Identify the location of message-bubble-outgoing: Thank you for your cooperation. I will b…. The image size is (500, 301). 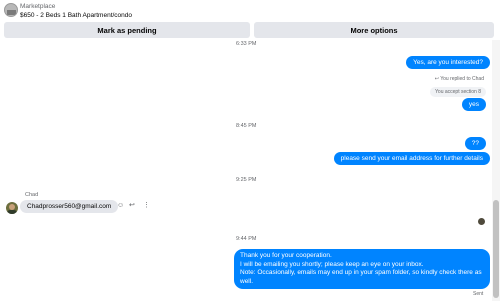
(362, 269).